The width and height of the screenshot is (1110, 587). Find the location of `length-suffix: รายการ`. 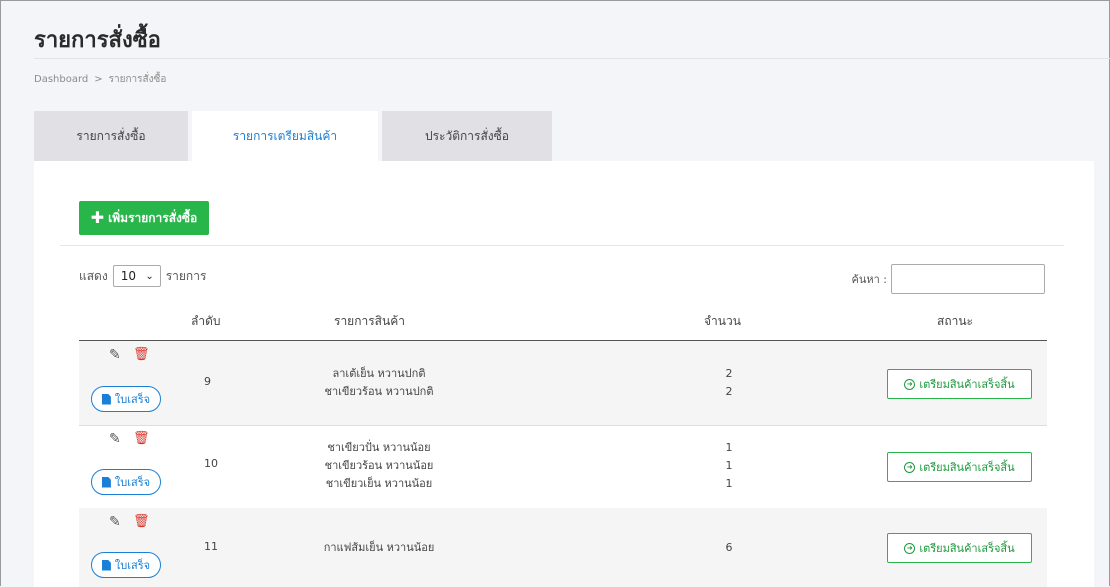

length-suffix: รายการ is located at coordinates (186, 275).